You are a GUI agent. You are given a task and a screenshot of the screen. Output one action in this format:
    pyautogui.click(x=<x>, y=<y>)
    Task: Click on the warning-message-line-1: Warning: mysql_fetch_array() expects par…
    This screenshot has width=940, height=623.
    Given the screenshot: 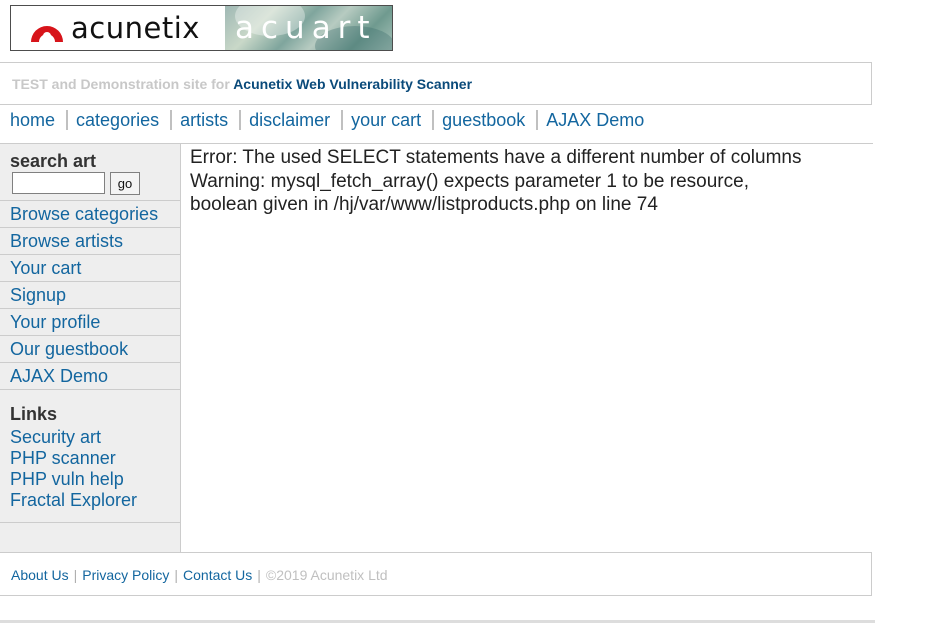 What is the action you would take?
    pyautogui.click(x=469, y=181)
    